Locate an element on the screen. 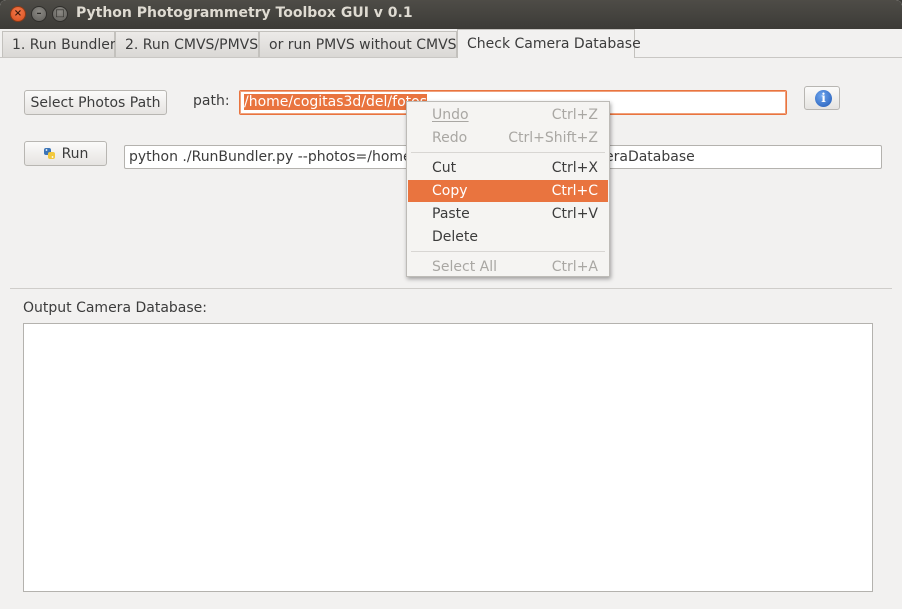 The height and width of the screenshot is (609, 902). maximize-icon: □ is located at coordinates (60, 13).